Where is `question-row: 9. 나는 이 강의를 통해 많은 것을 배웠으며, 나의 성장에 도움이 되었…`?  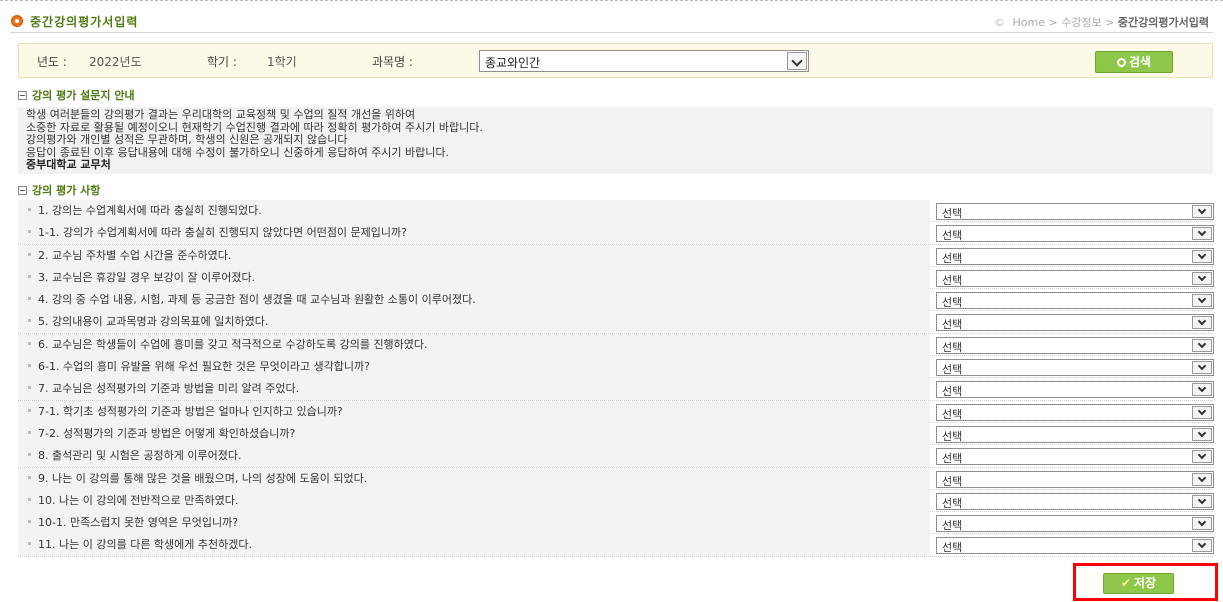 question-row: 9. 나는 이 강의를 통해 많은 것을 배웠으며, 나의 성장에 도움이 되었… is located at coordinates (616, 478).